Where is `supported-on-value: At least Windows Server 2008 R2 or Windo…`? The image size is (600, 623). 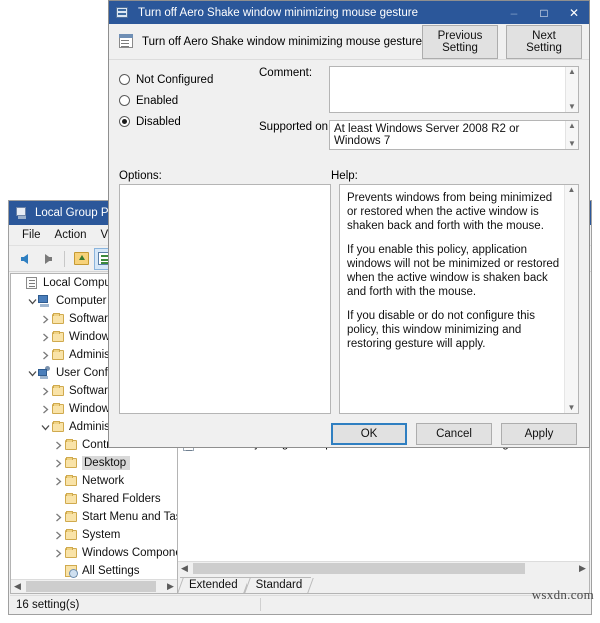
supported-on-value: At least Windows Server 2008 R2 or Windo… is located at coordinates (454, 135).